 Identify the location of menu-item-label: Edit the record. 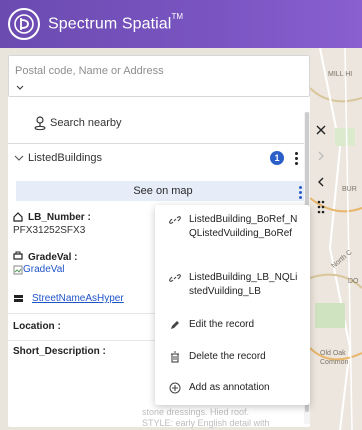
(222, 324).